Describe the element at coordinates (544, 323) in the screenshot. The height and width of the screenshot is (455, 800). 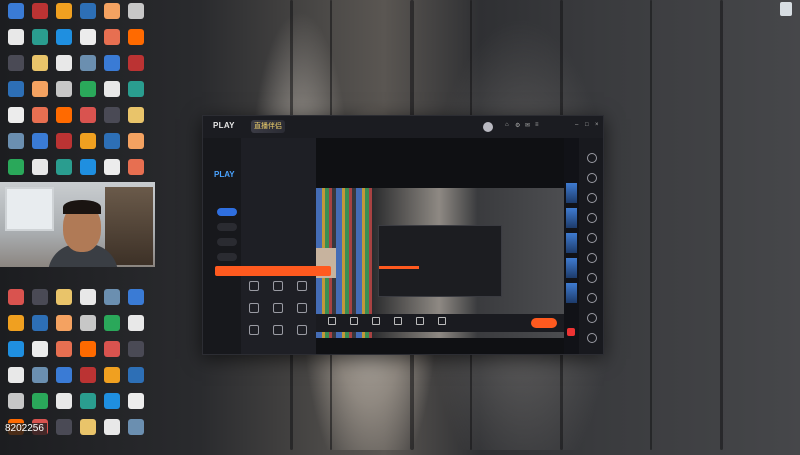
I see `go-live-button` at that location.